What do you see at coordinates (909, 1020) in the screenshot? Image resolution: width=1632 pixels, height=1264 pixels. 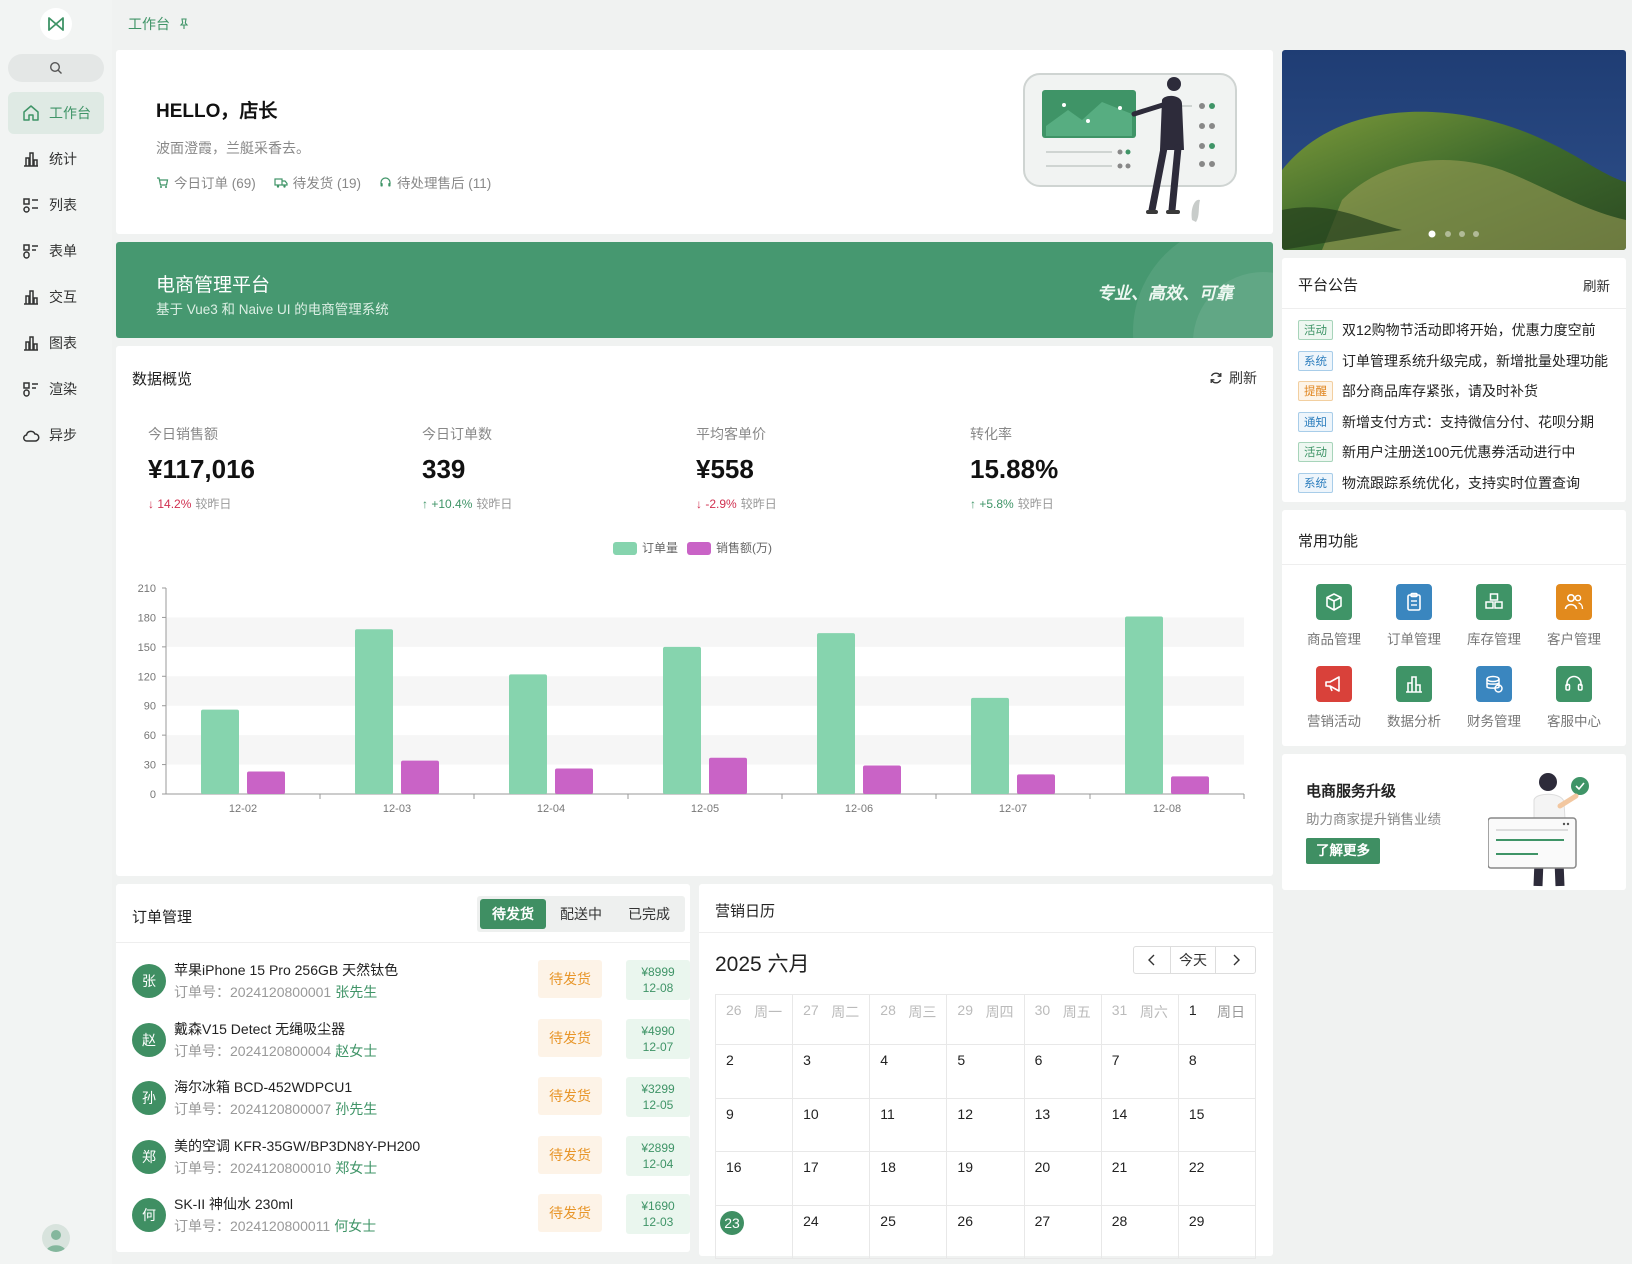 I see `calendar-day: 28 周三` at bounding box center [909, 1020].